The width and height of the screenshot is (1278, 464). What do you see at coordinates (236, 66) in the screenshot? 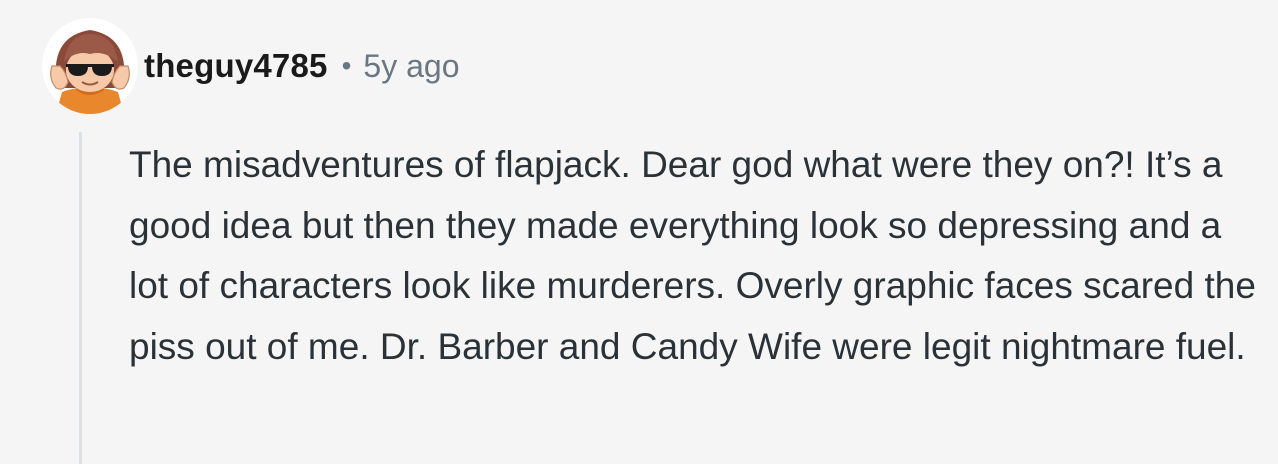
I see `username-link: theguy4785` at bounding box center [236, 66].